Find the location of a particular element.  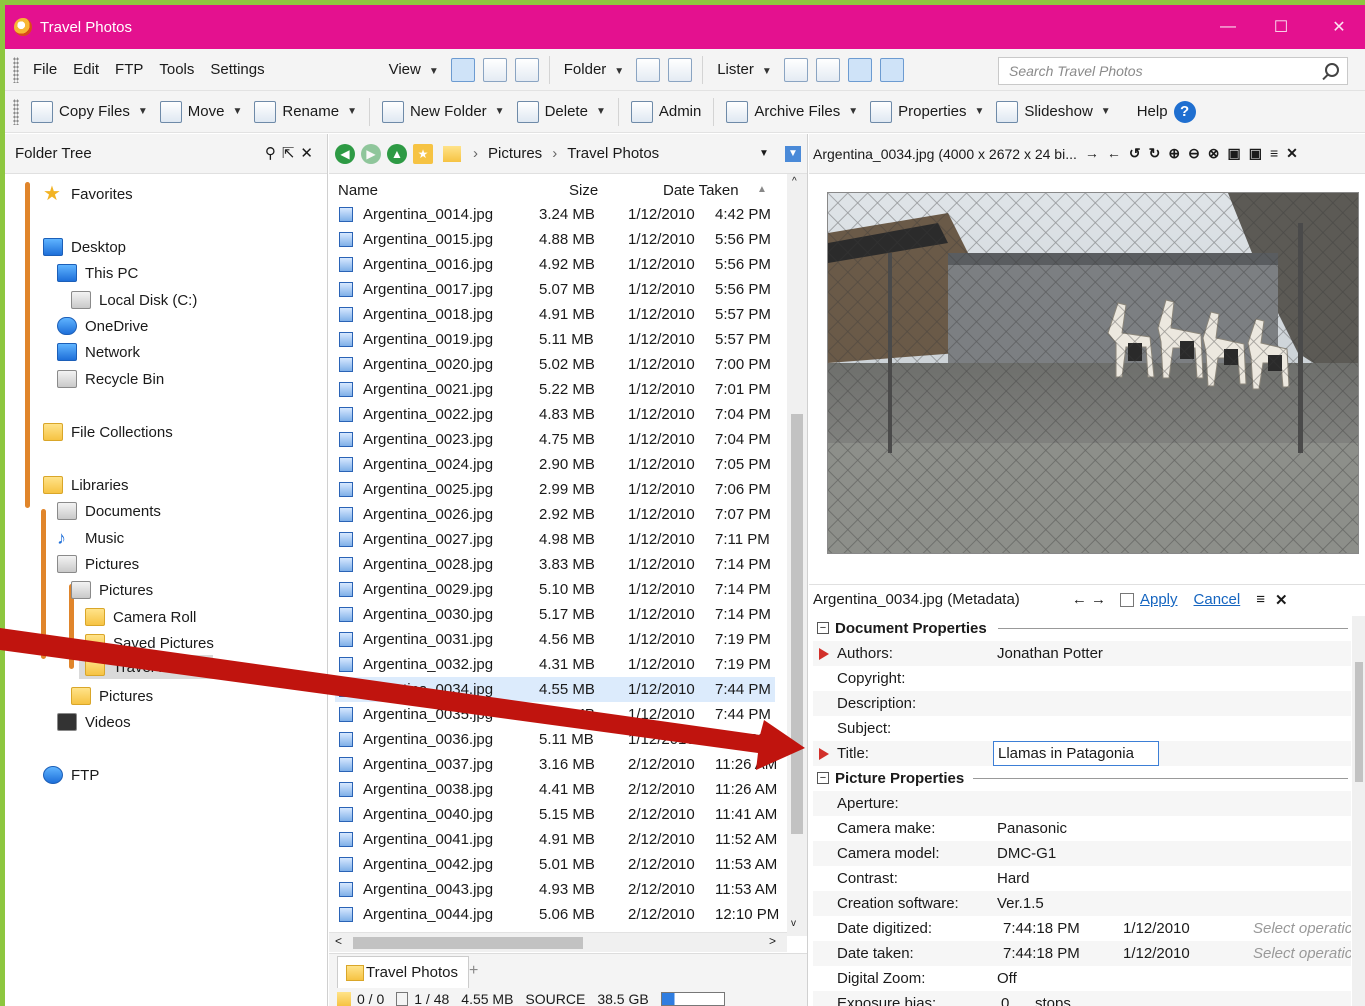

tree-libraries: Libraries is located at coordinates (86, 485).